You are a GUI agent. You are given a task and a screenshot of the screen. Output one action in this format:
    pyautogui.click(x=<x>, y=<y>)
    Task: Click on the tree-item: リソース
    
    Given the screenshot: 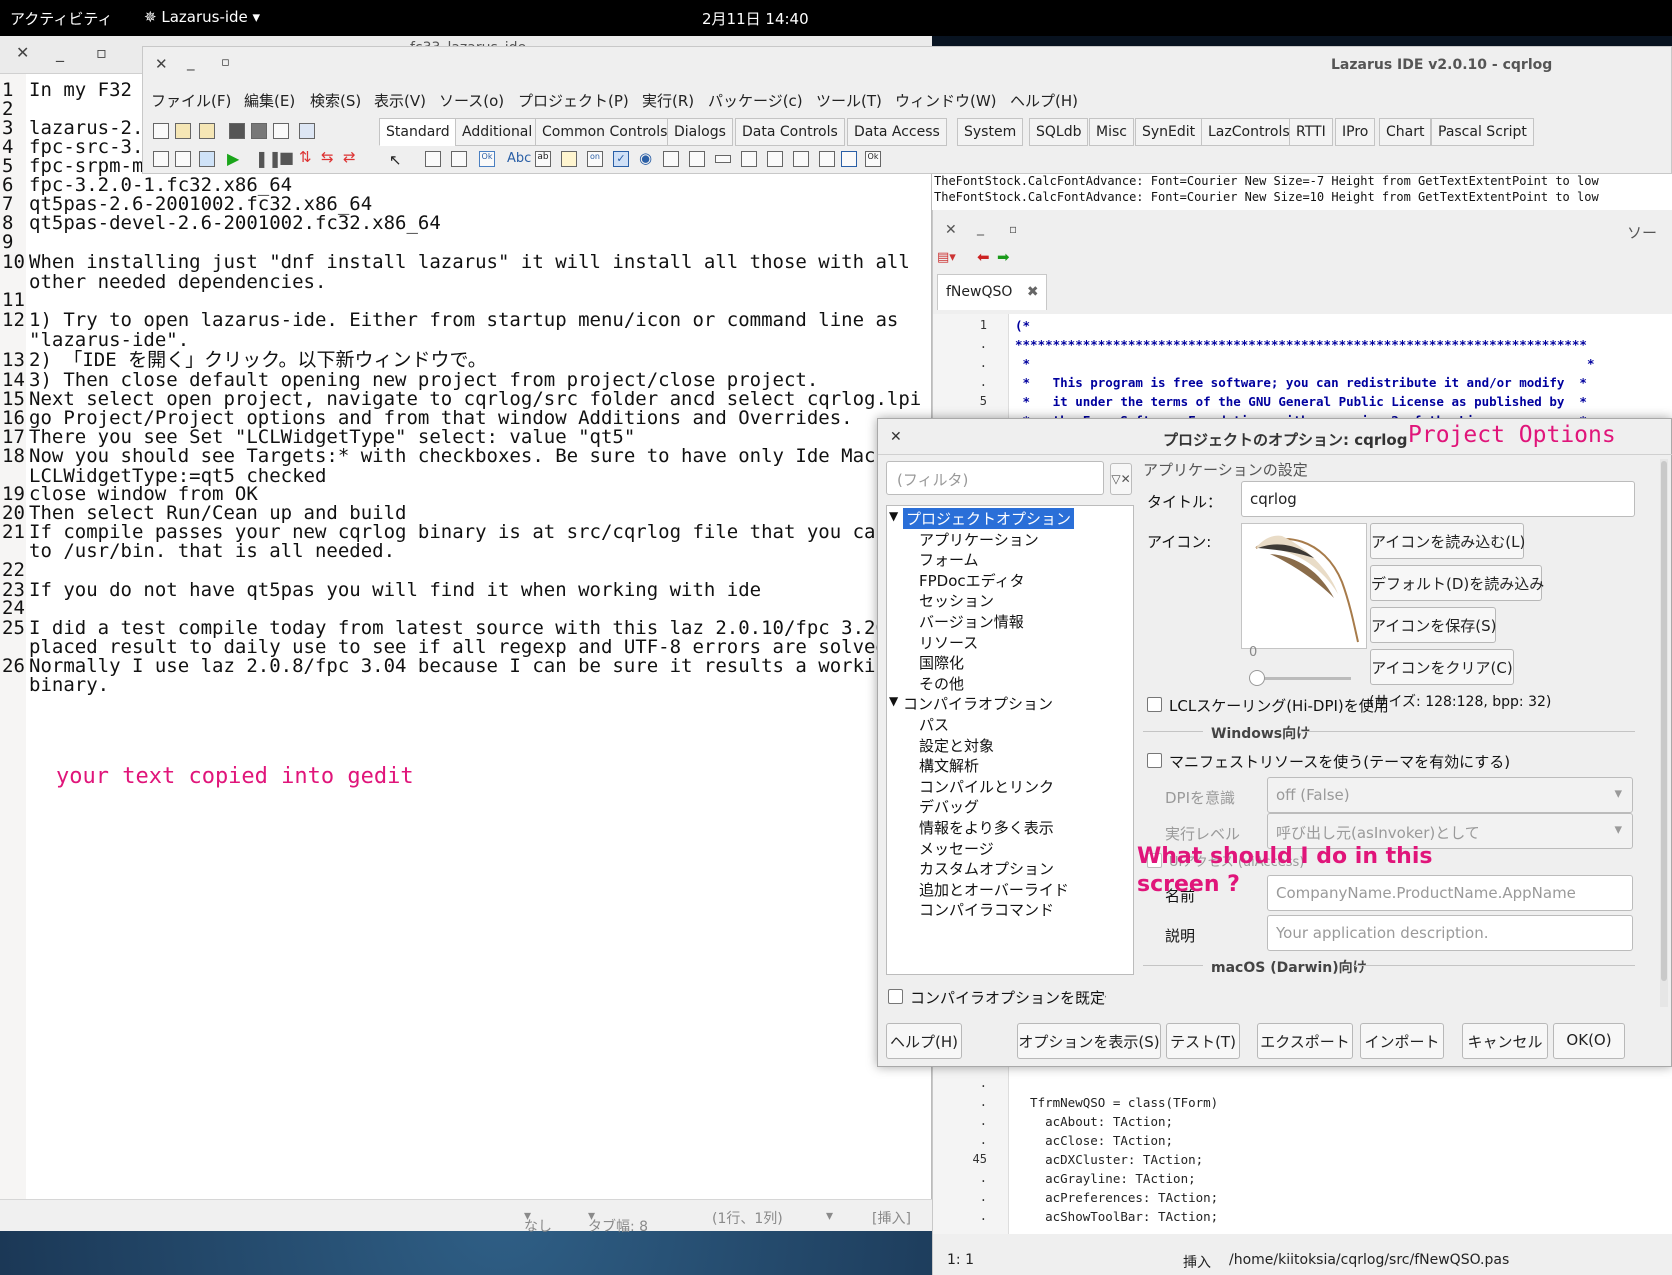 What is the action you would take?
    pyautogui.click(x=948, y=642)
    